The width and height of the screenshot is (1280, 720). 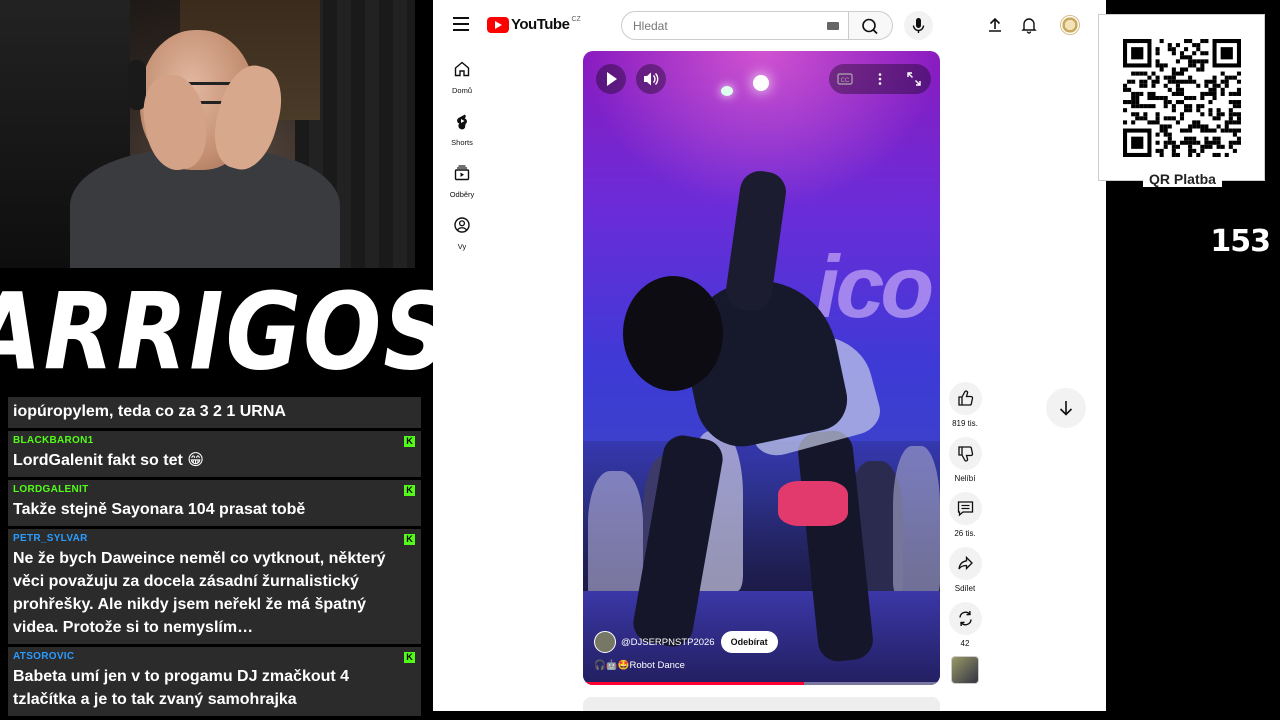 I want to click on qr-label-text: QR Platba, so click(x=1182, y=179).